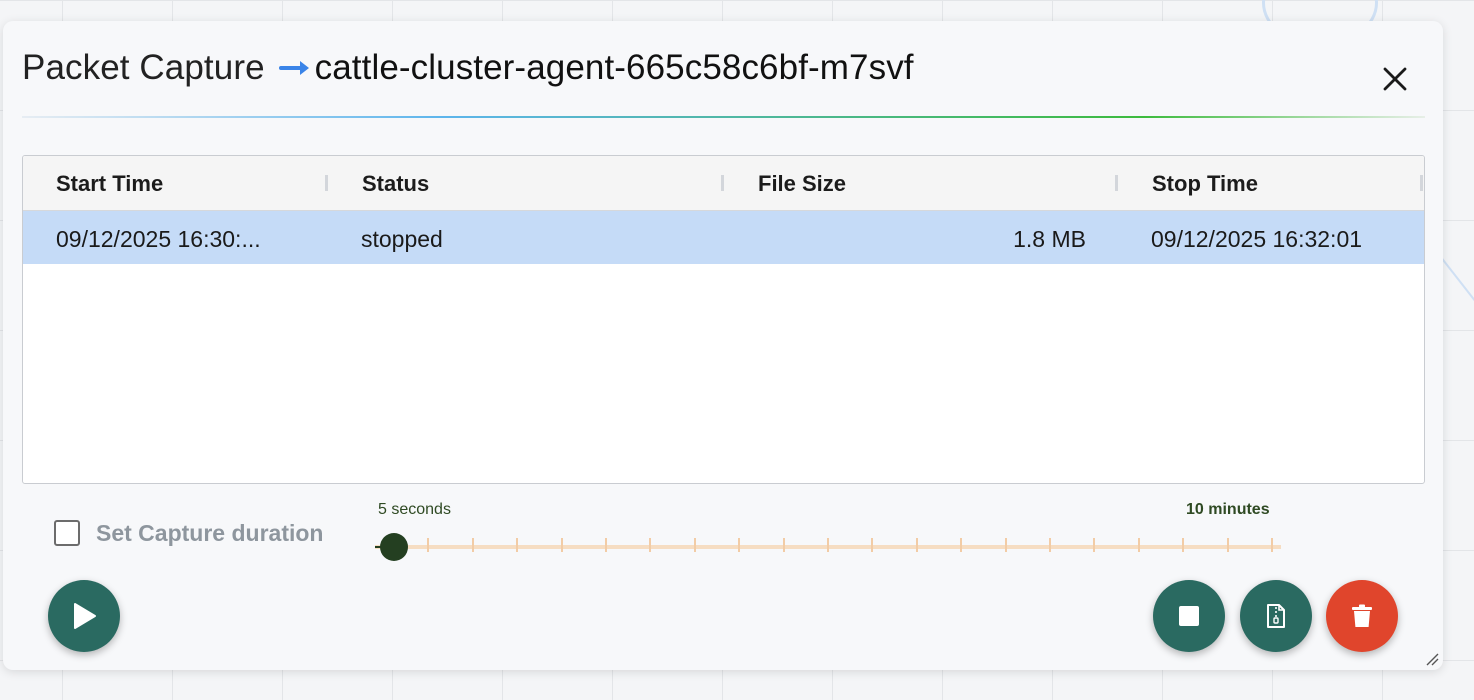 This screenshot has width=1474, height=700. I want to click on background-decoration, so click(1456, 279).